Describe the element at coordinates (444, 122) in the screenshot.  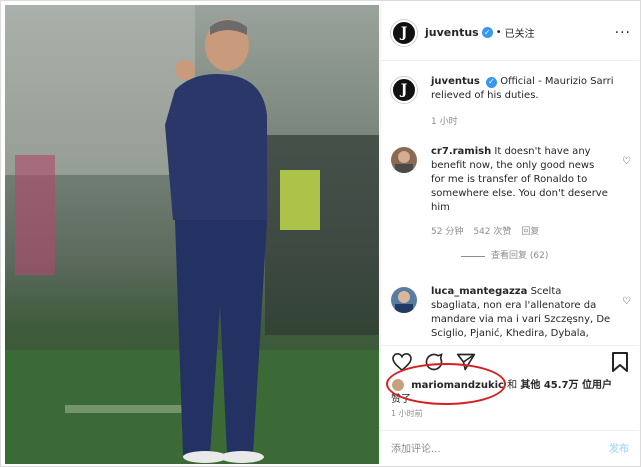
I see `caption-time: 1 小时` at that location.